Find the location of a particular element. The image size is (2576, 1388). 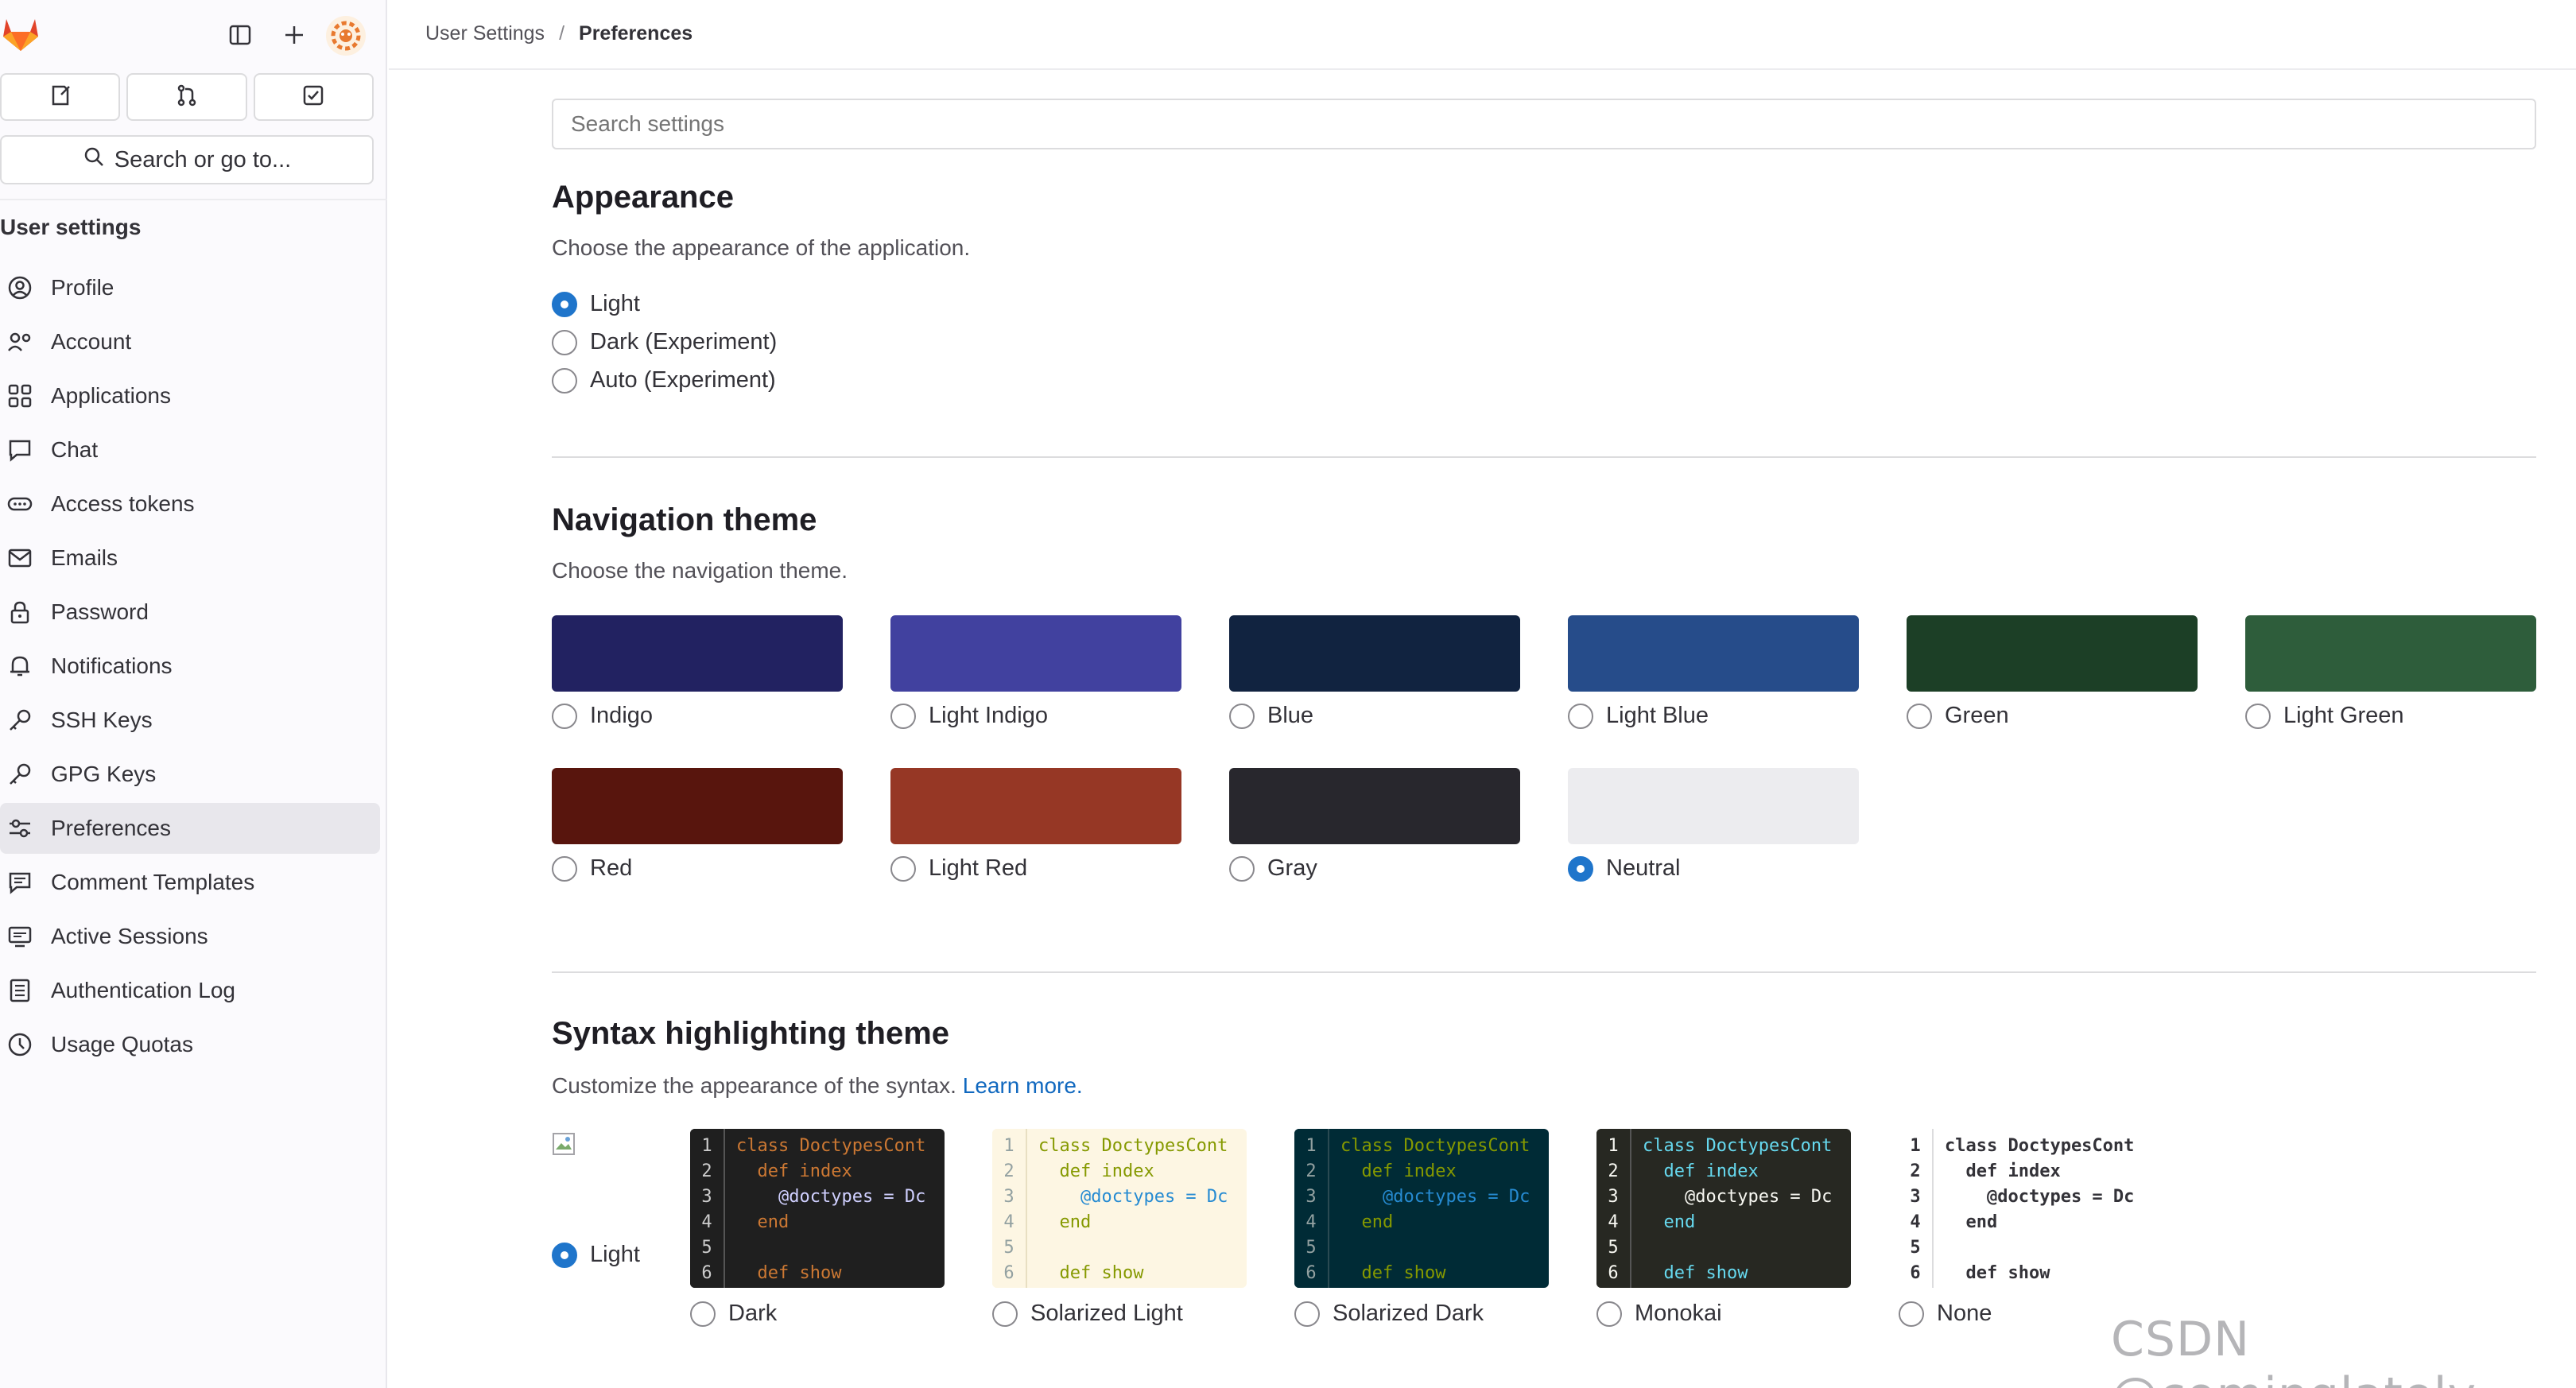

nav-theme-option: Light Indigo is located at coordinates (1036, 672).